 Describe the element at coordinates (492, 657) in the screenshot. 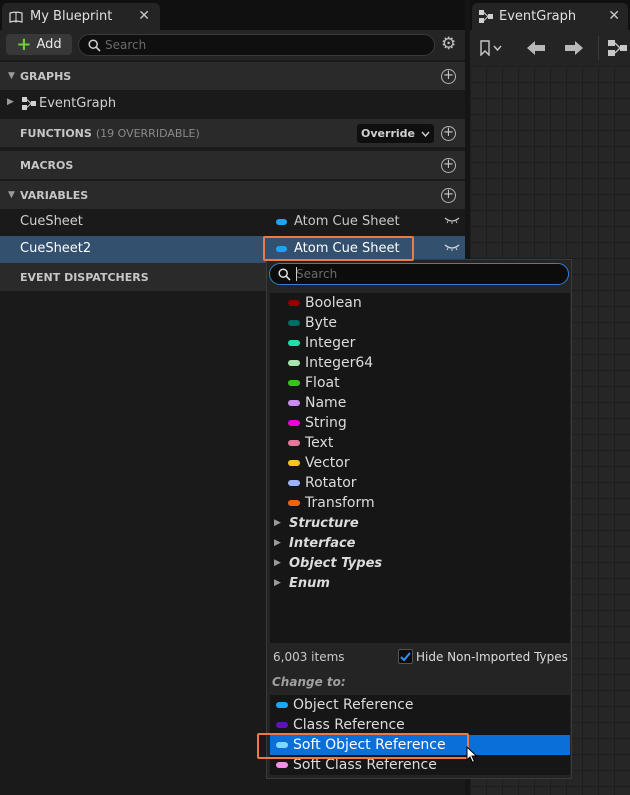

I see `hide-non-imported-label: Hide Non-Imported Types` at that location.